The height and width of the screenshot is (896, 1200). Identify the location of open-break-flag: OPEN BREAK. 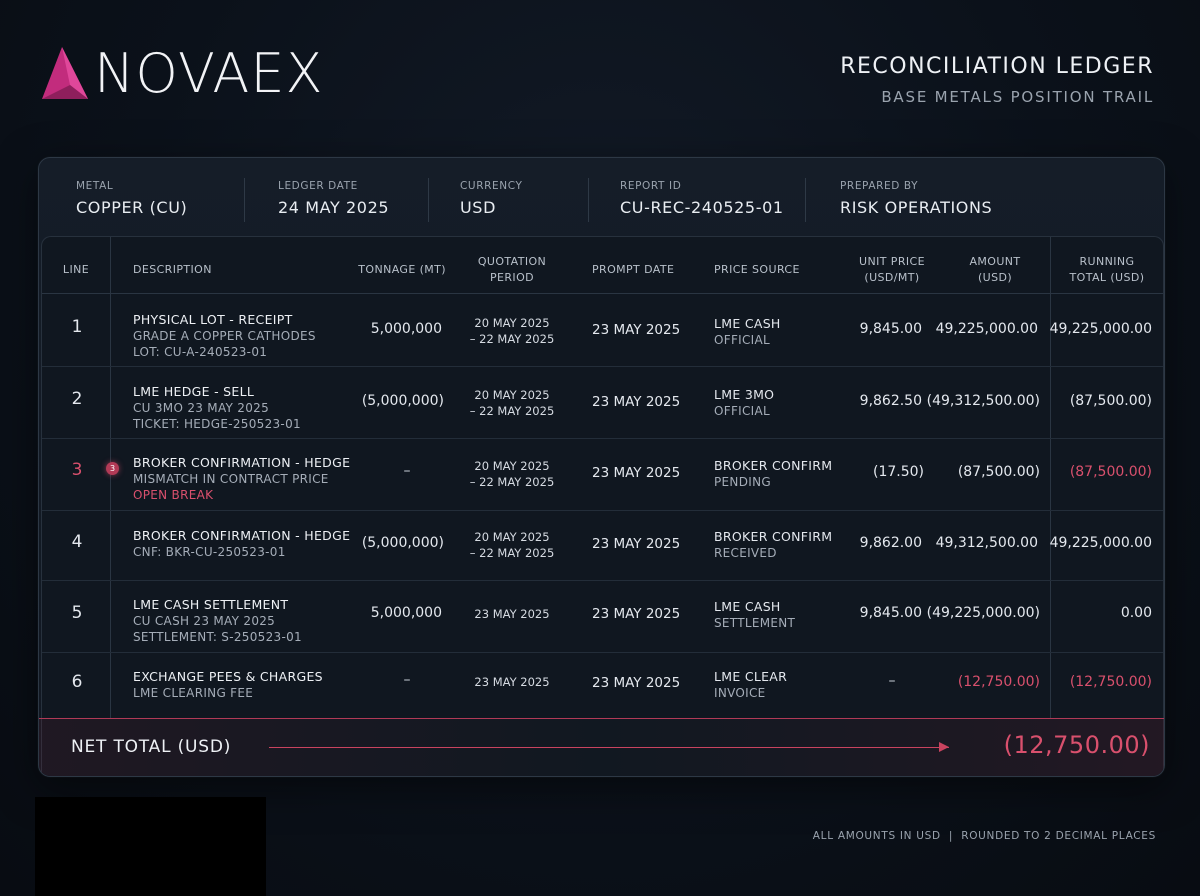
(173, 495).